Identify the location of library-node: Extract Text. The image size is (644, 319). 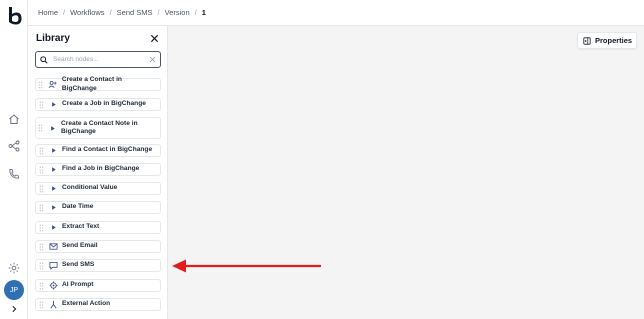
(98, 227).